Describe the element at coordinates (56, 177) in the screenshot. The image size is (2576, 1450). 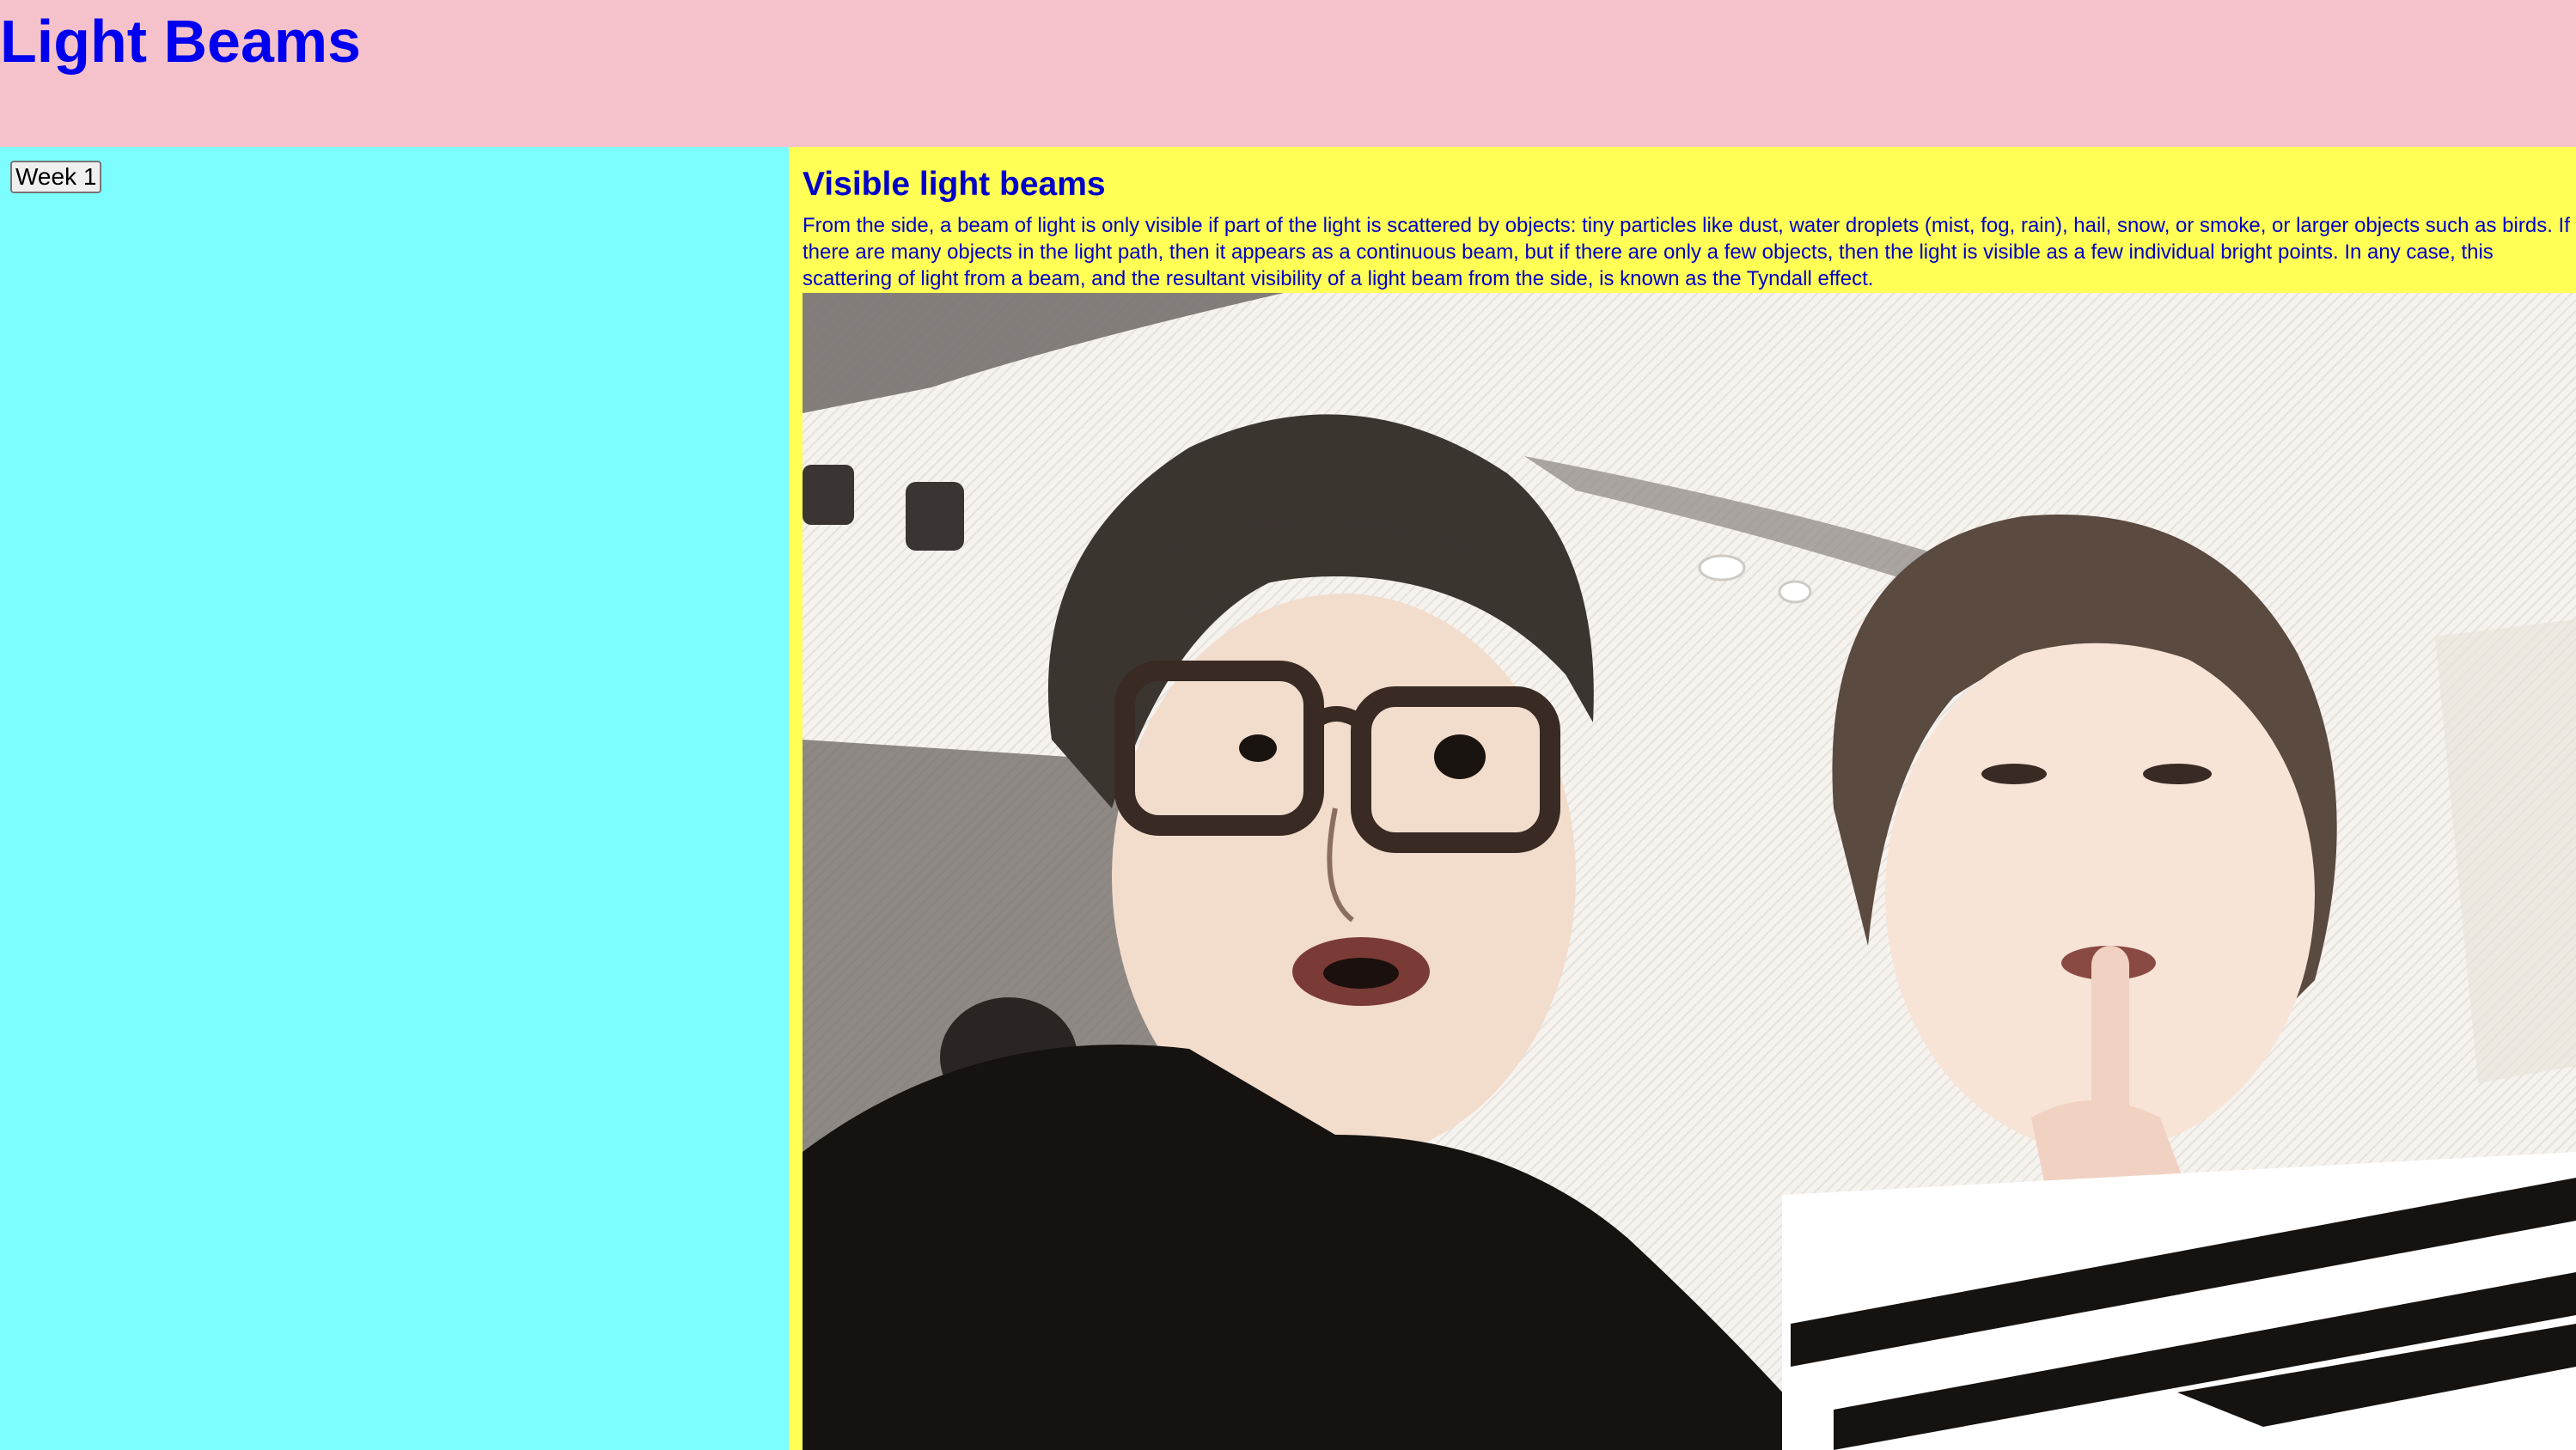
I see `week-1-button: Week 1` at that location.